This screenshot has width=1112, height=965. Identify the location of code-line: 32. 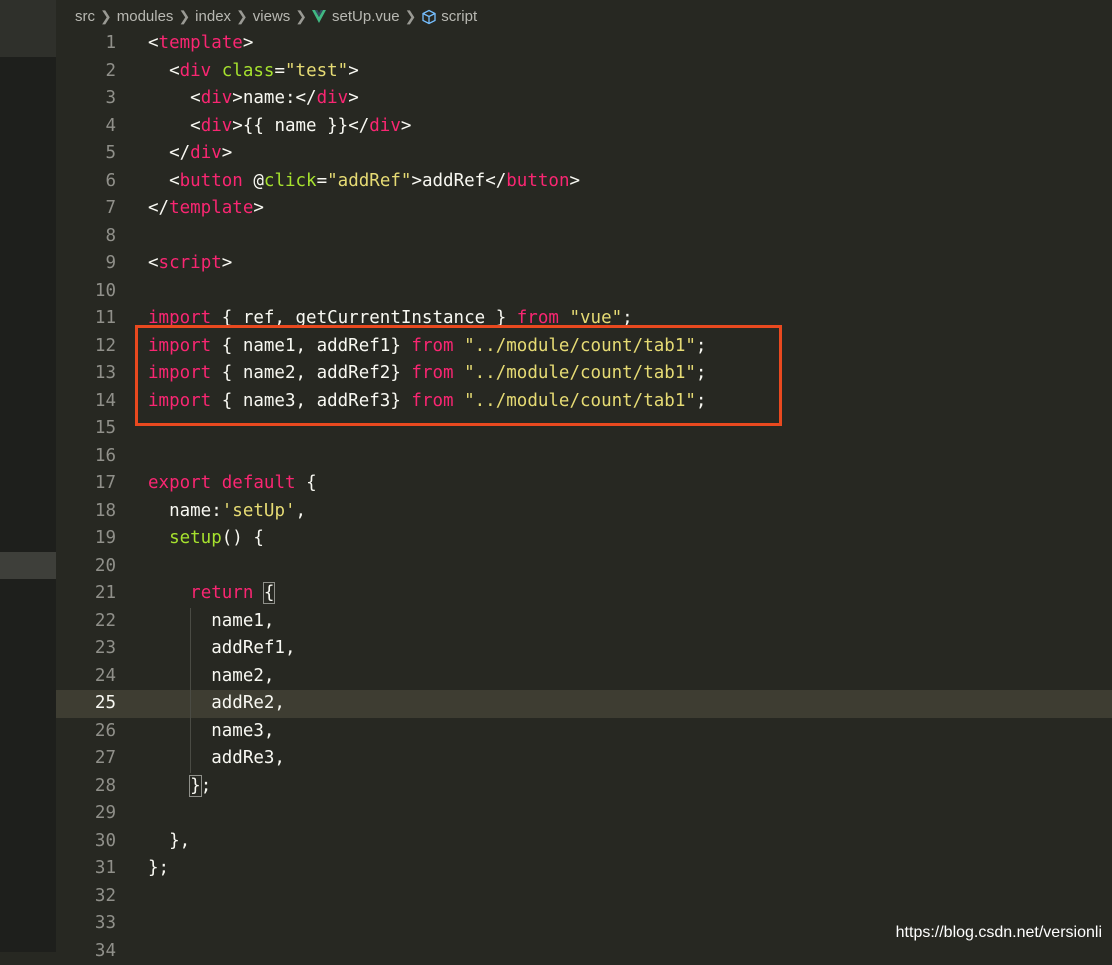
(584, 897).